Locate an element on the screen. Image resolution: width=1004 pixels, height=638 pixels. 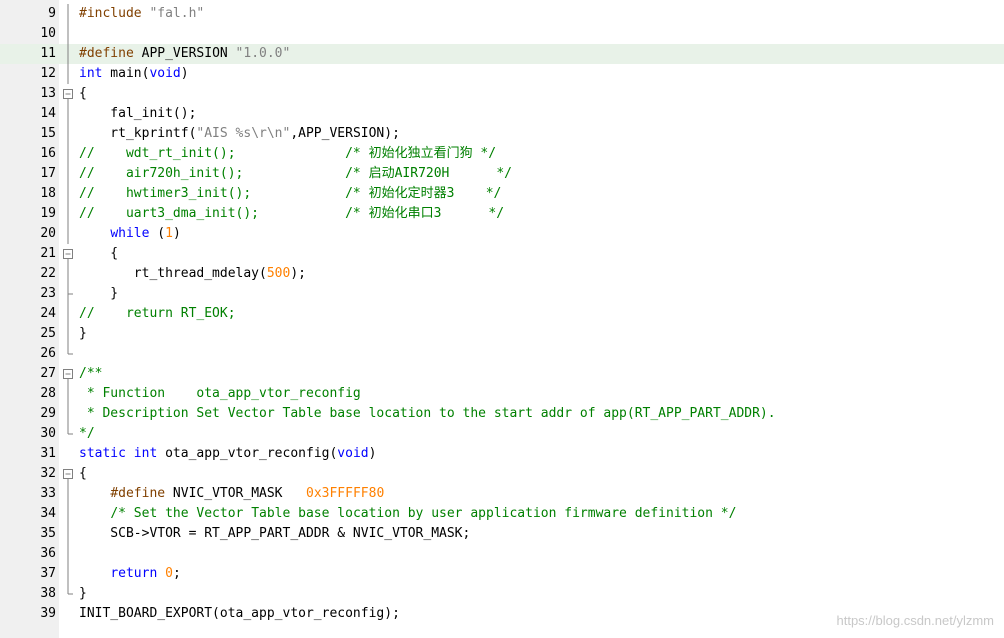
code-token: int is located at coordinates (91, 73).